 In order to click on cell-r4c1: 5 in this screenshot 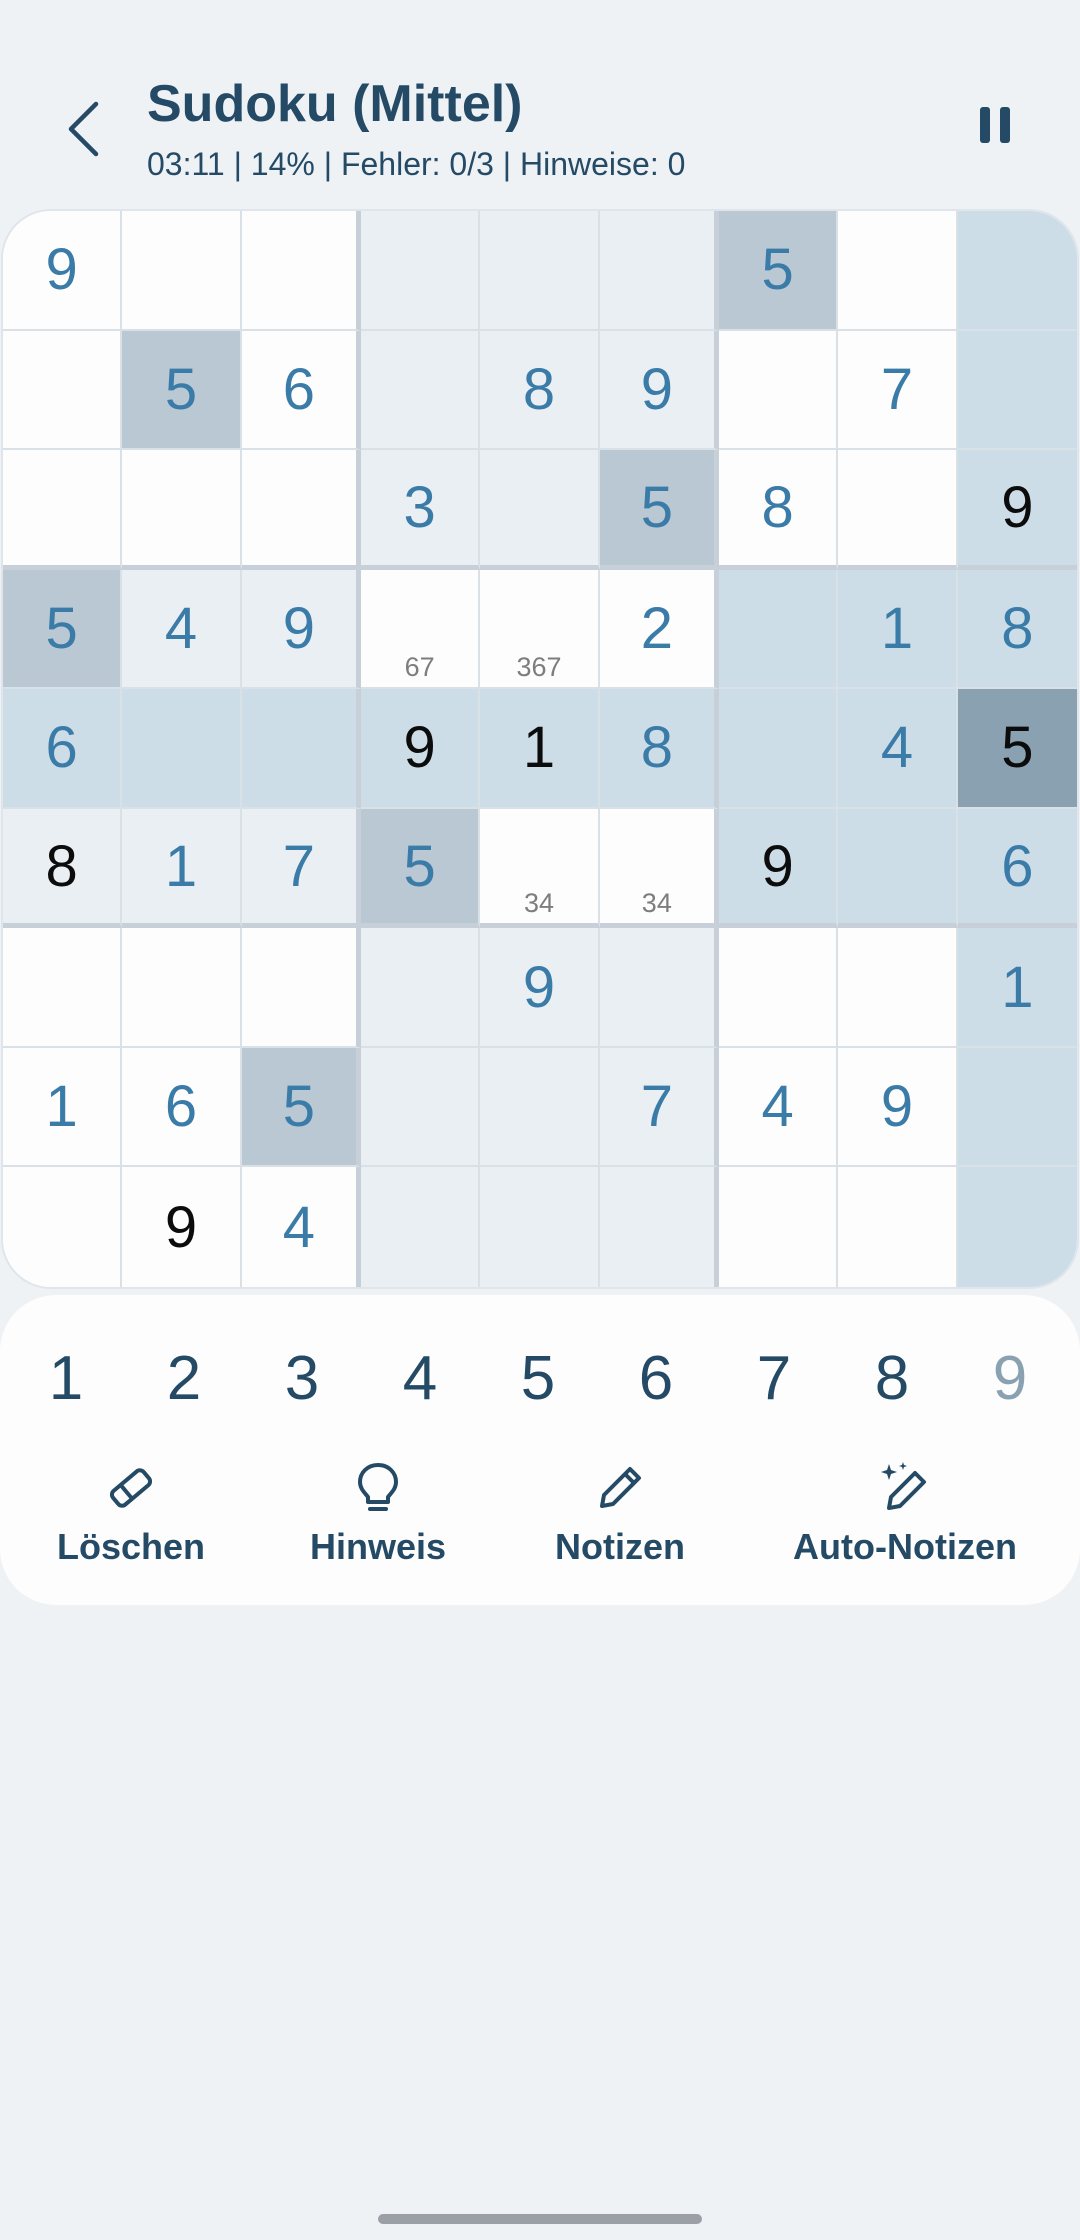, I will do `click(63, 629)`.